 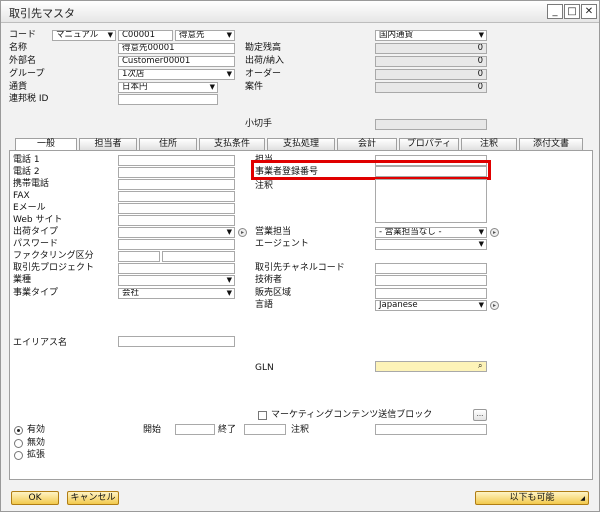 What do you see at coordinates (371, 170) in the screenshot?
I see `highlight-box` at bounding box center [371, 170].